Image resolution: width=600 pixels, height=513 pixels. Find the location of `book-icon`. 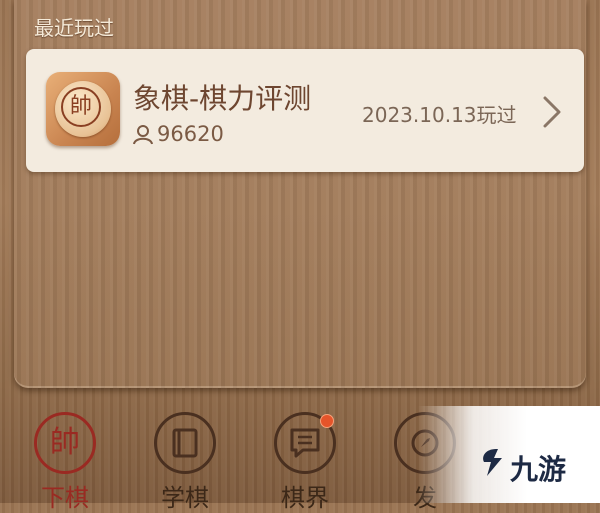

book-icon is located at coordinates (185, 443).